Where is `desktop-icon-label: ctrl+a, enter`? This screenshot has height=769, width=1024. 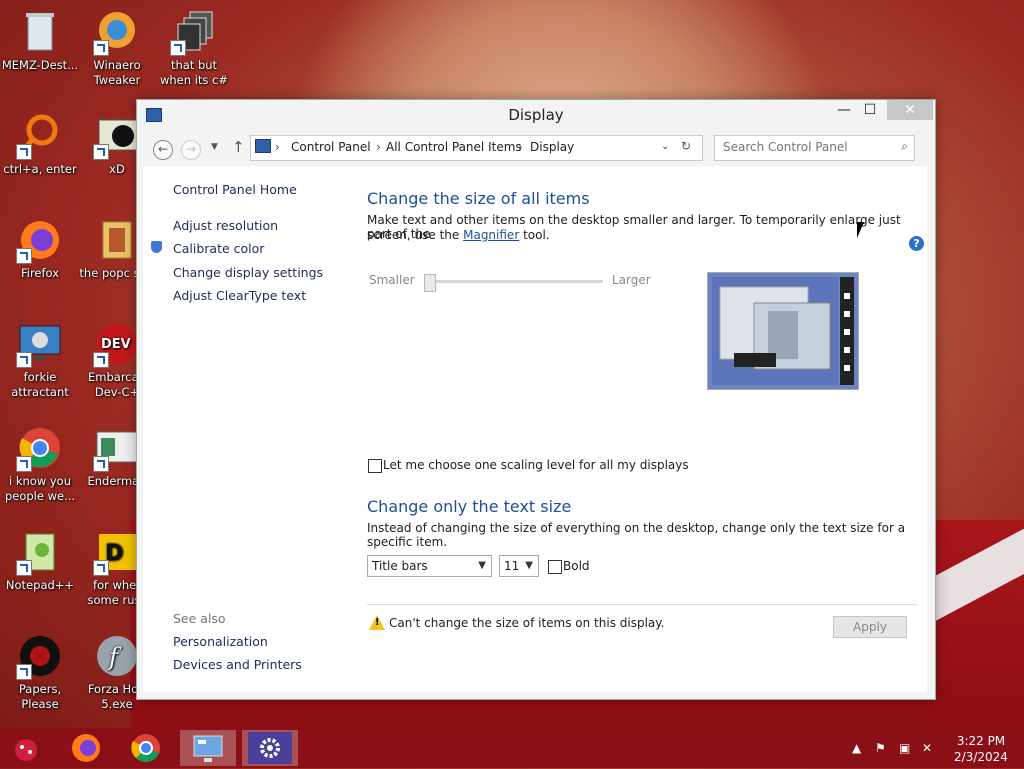 desktop-icon-label: ctrl+a, enter is located at coordinates (40, 169).